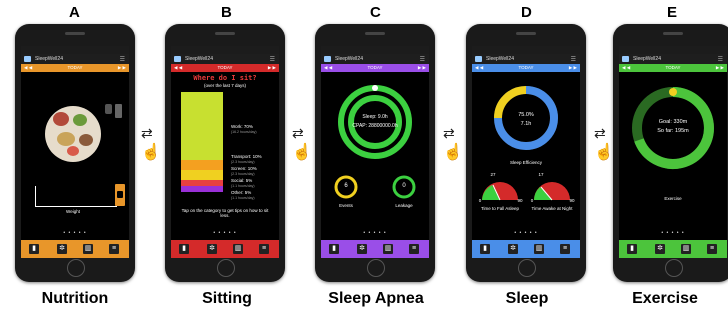  Describe the element at coordinates (243, 174) in the screenshot. I see `label-screen-sub: (2.3 hours/day)` at that location.